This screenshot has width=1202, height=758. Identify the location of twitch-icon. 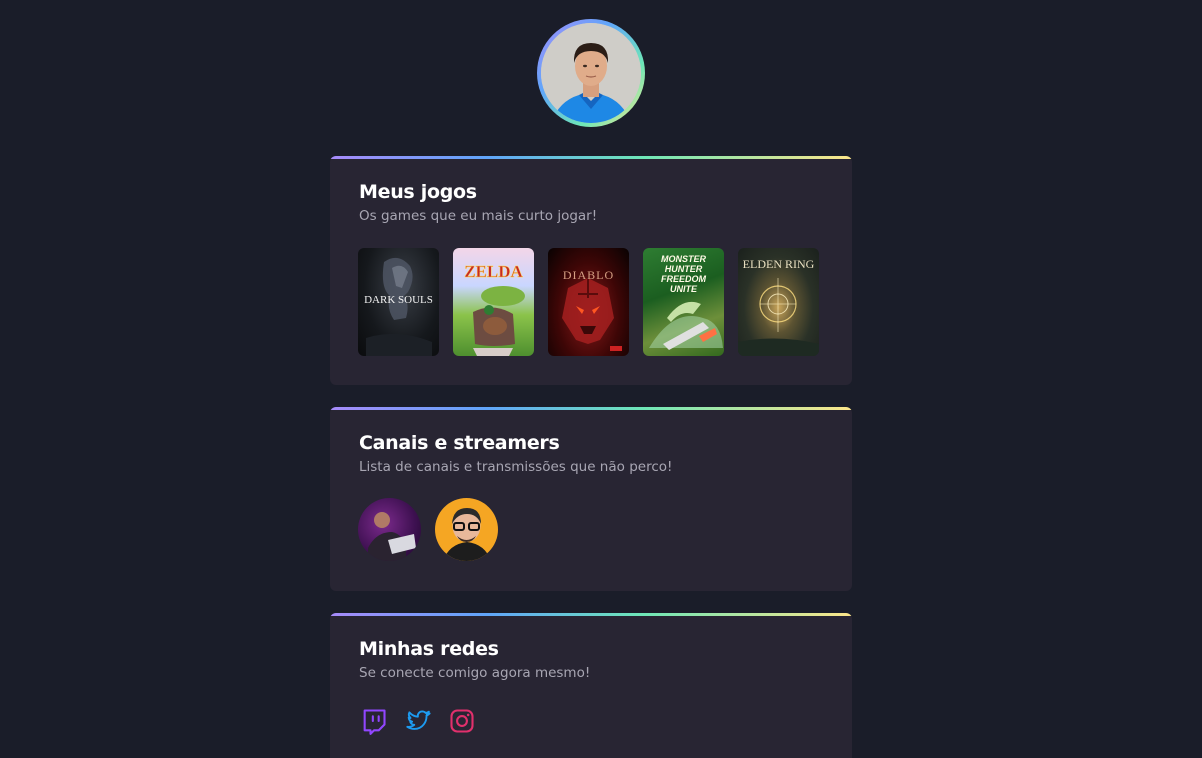
(374, 721).